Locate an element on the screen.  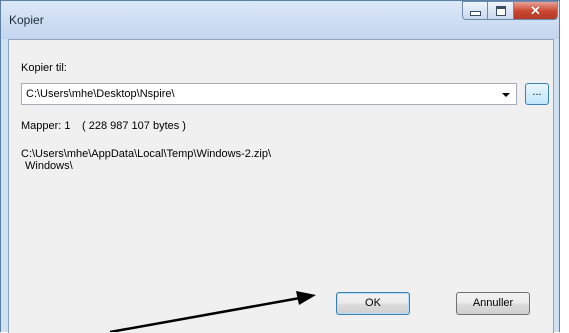
arrow-head-icon is located at coordinates (306, 298).